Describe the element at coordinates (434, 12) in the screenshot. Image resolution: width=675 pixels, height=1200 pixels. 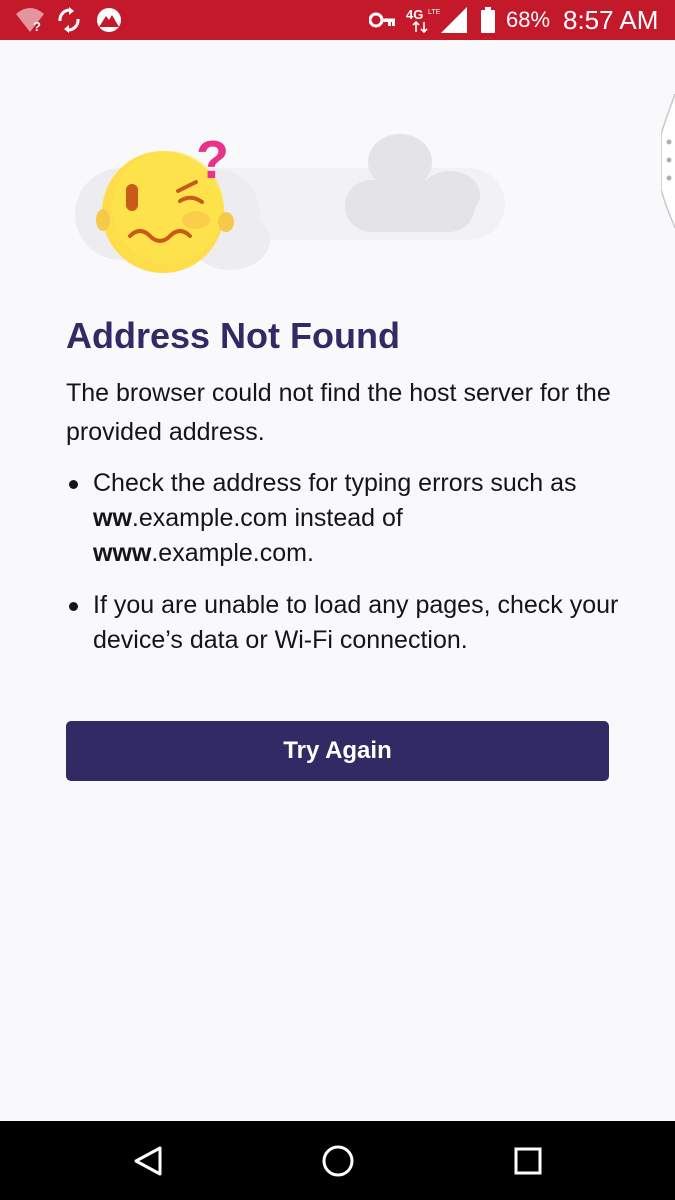
I see `svg-text: LTE` at that location.